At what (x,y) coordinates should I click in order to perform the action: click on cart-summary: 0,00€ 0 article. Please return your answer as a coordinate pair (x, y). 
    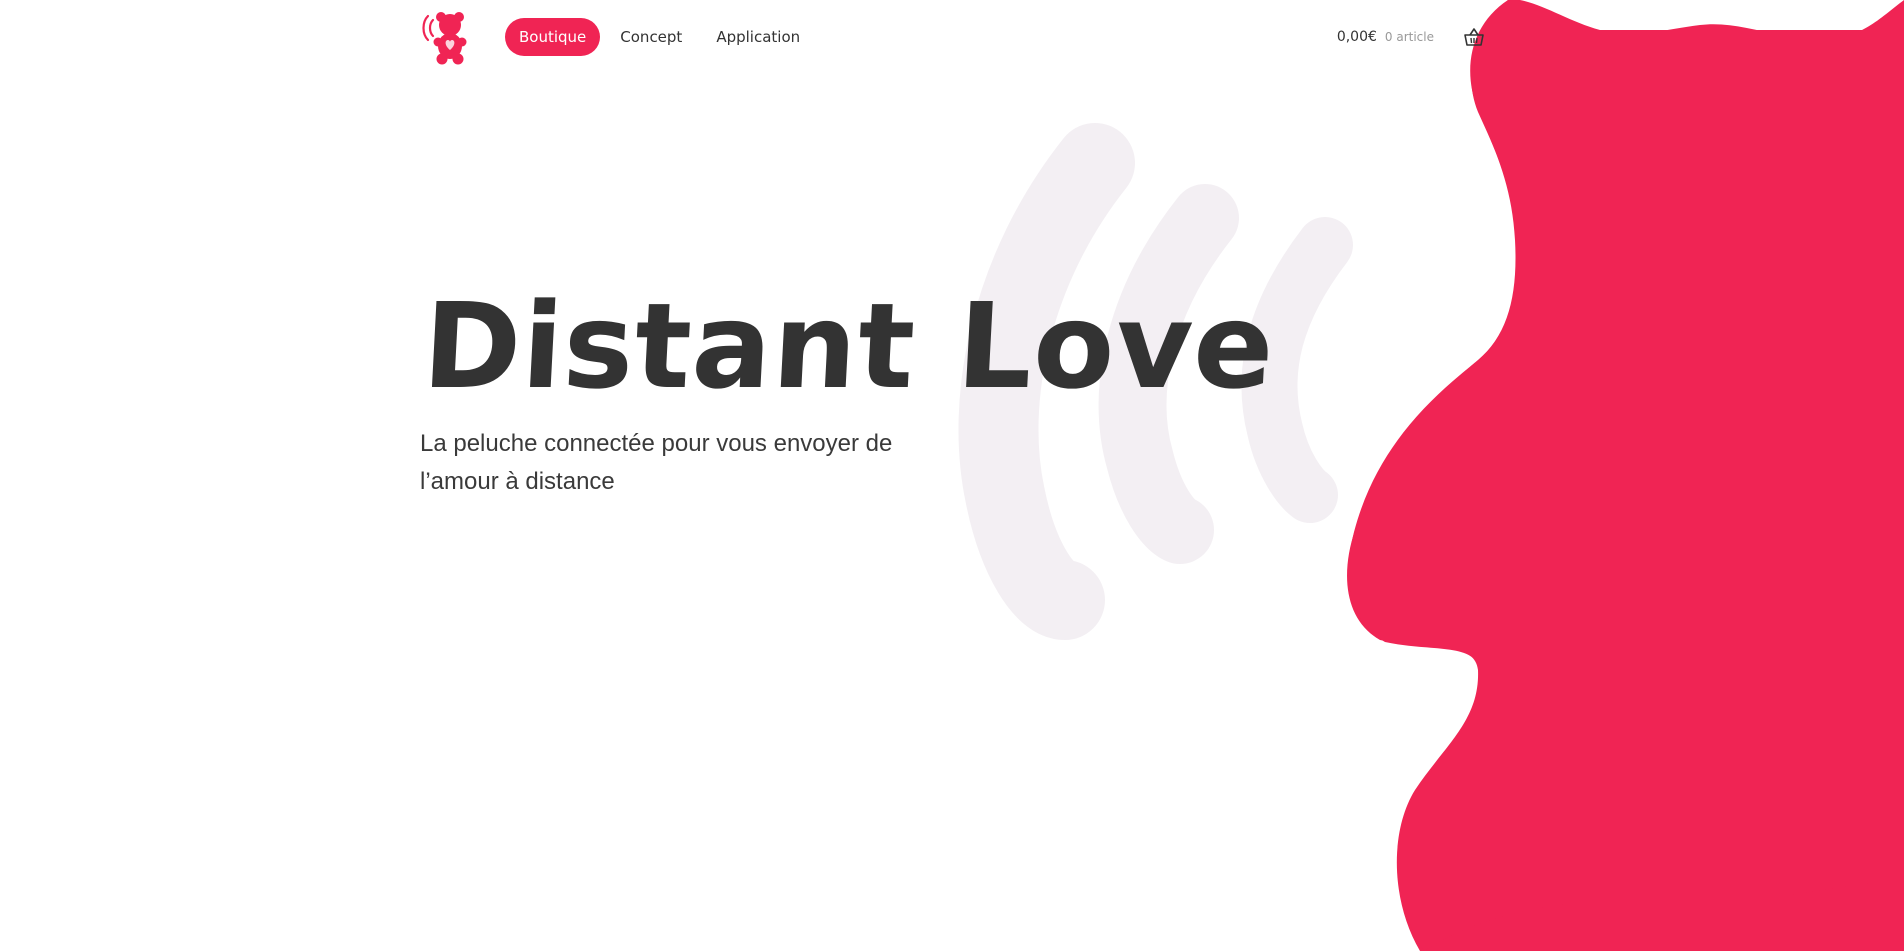
    Looking at the image, I should click on (1410, 37).